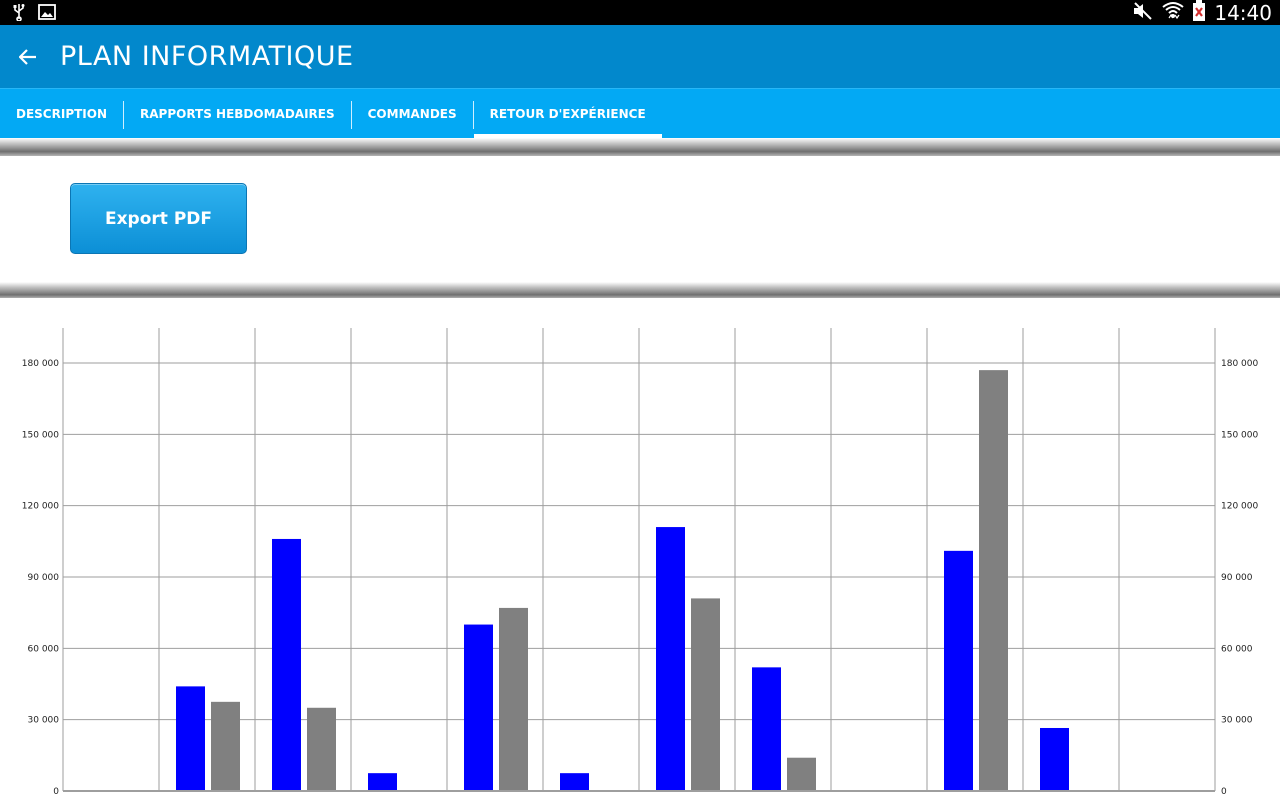 This screenshot has height=800, width=1280. I want to click on tab-description: DESCRIPTION, so click(61, 114).